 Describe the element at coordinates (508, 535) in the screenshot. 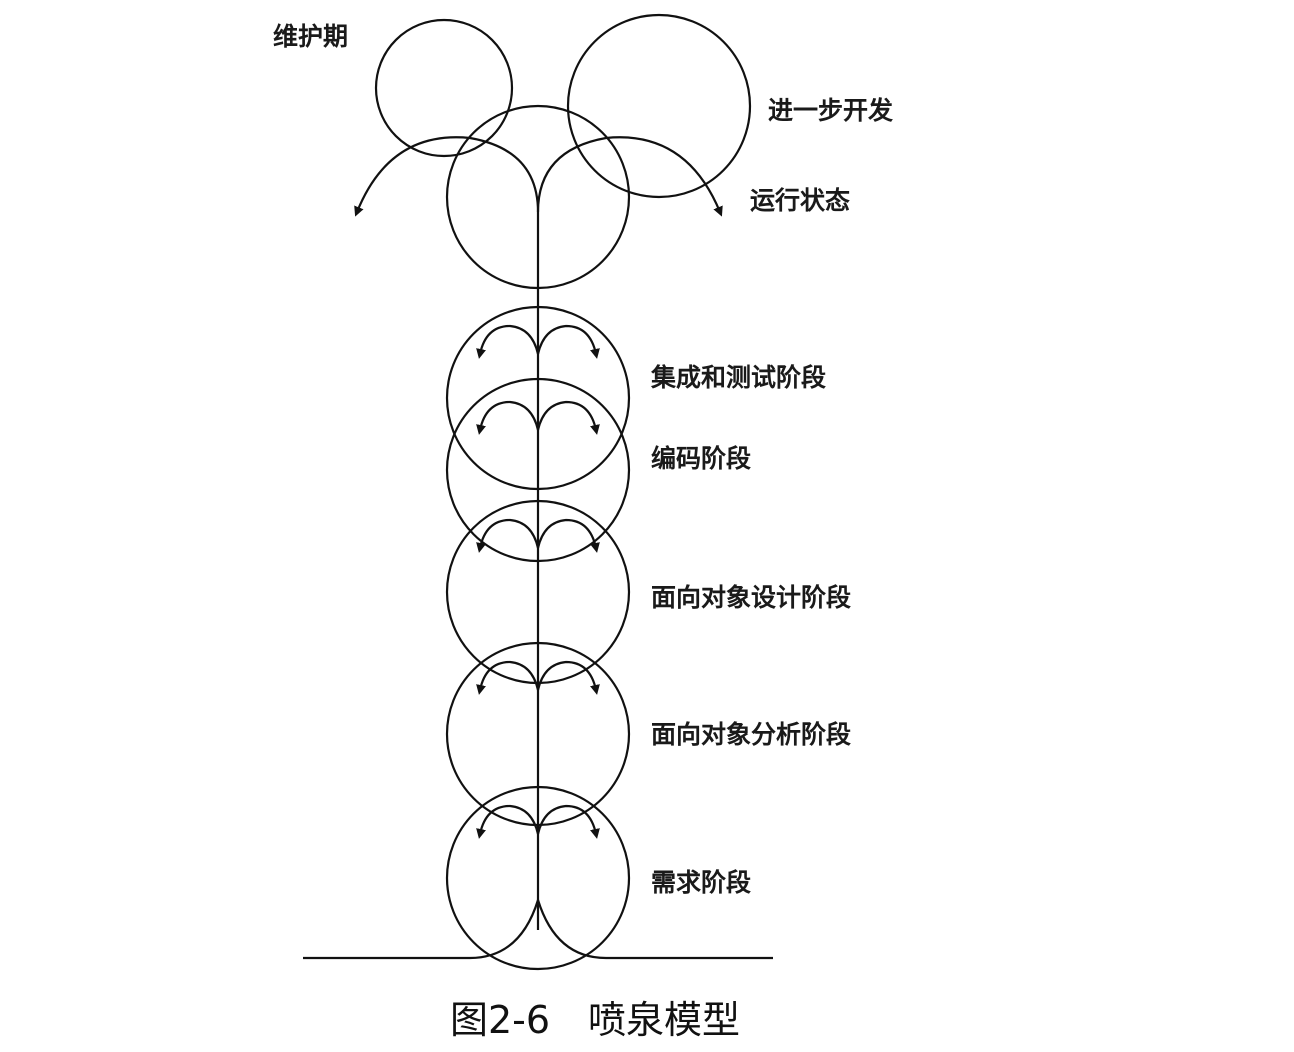

I see `fountain-arc-left-oo-design` at that location.